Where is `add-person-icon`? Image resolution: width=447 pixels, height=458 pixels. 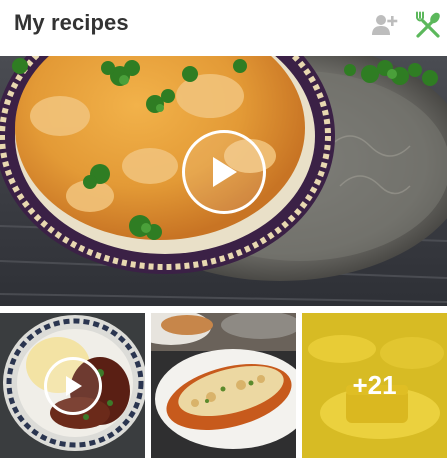
add-person-icon is located at coordinates (385, 25).